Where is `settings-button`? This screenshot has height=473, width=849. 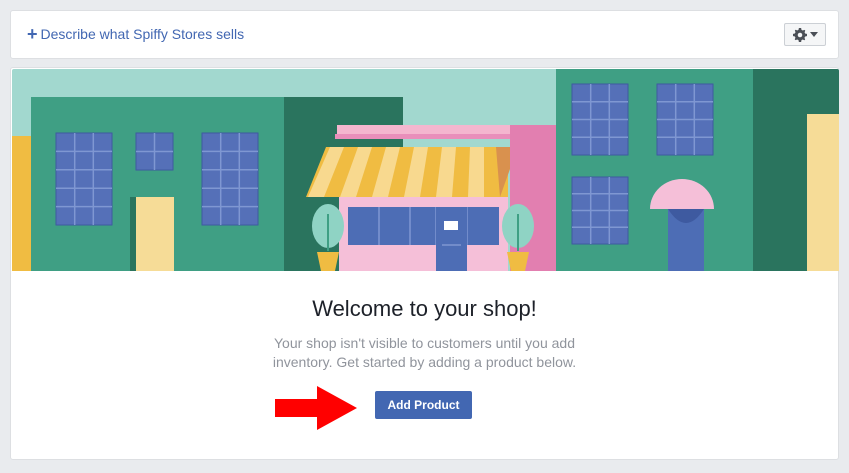
settings-button is located at coordinates (805, 34).